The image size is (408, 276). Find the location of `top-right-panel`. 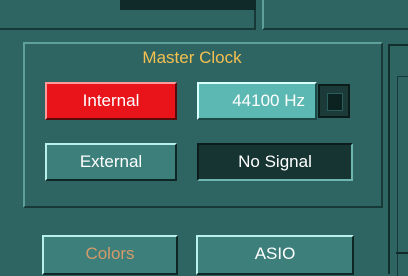

top-right-panel is located at coordinates (335, 15).